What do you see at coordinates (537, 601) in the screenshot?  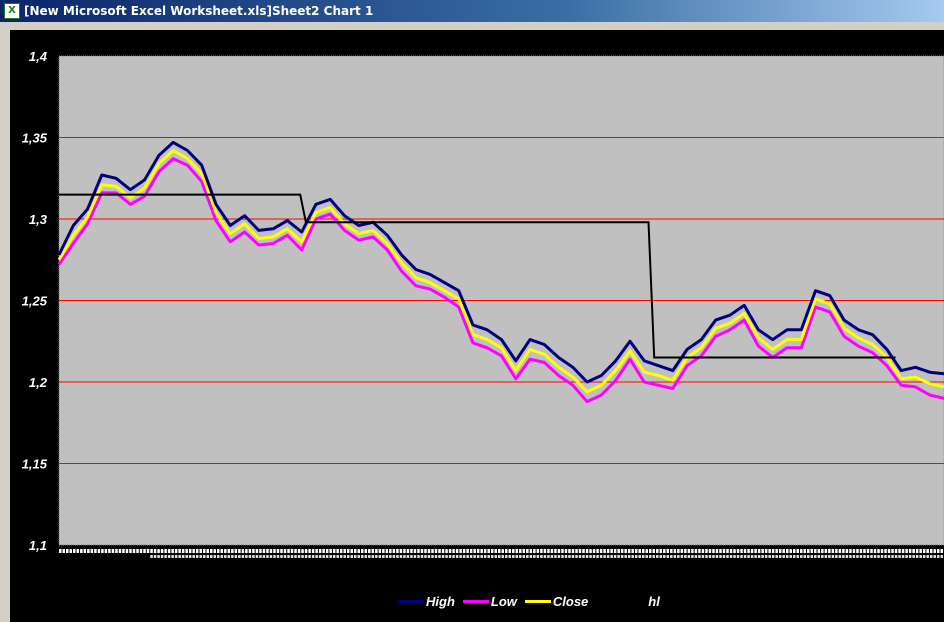 I see `legend-swatch-close` at bounding box center [537, 601].